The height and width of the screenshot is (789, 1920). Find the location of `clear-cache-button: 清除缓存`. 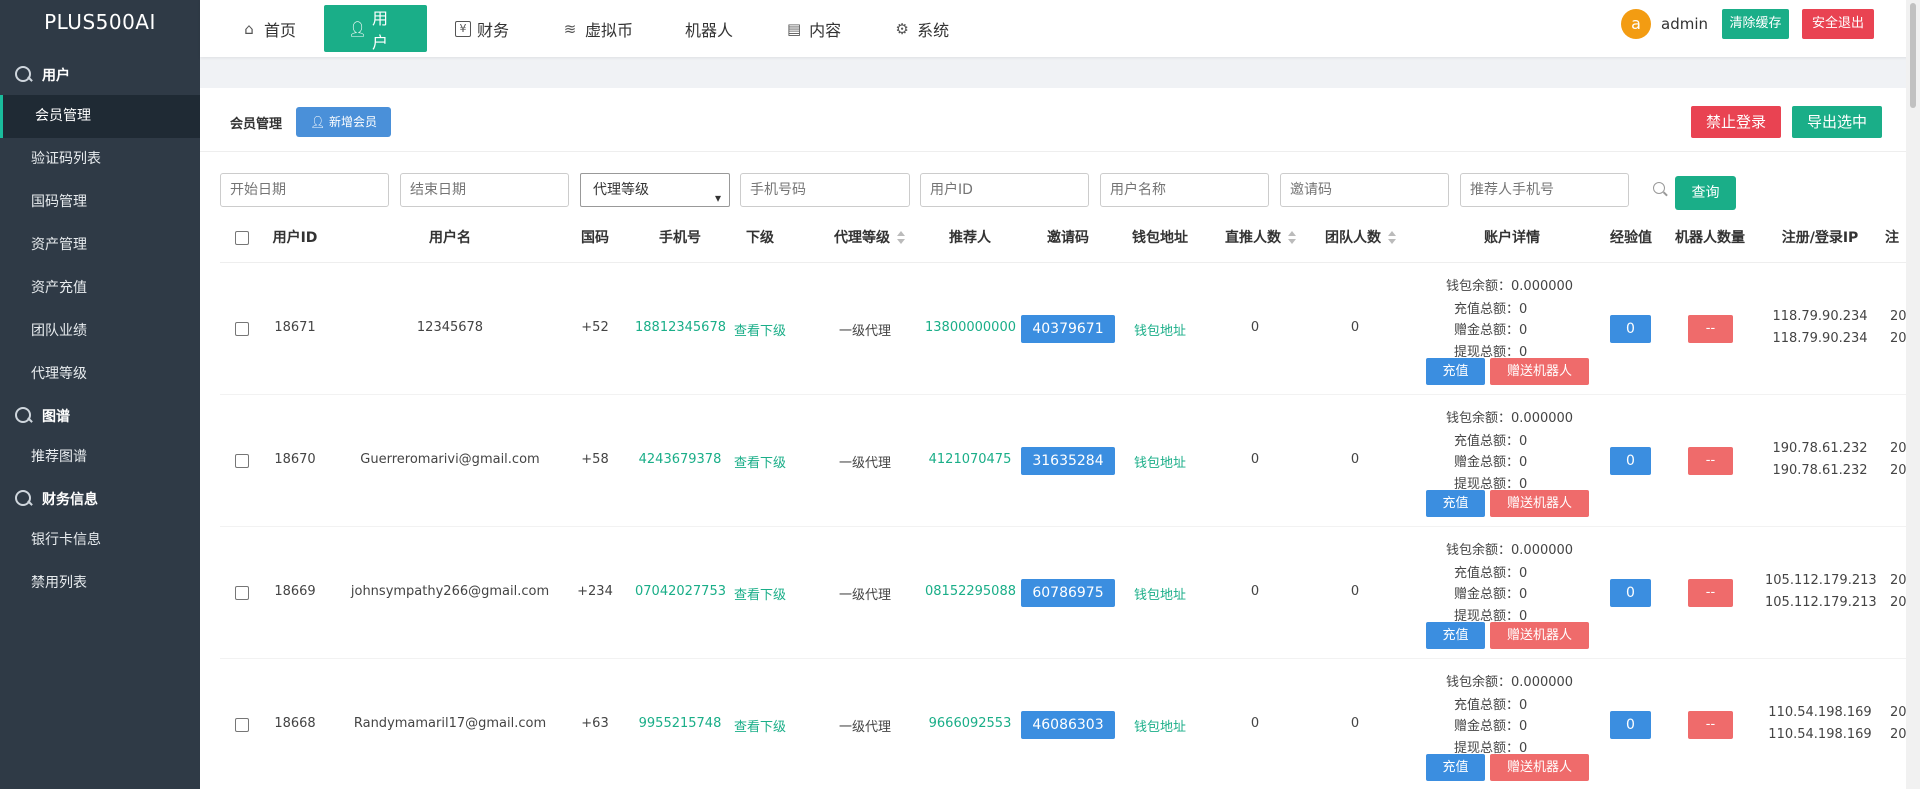

clear-cache-button: 清除缓存 is located at coordinates (1755, 24).